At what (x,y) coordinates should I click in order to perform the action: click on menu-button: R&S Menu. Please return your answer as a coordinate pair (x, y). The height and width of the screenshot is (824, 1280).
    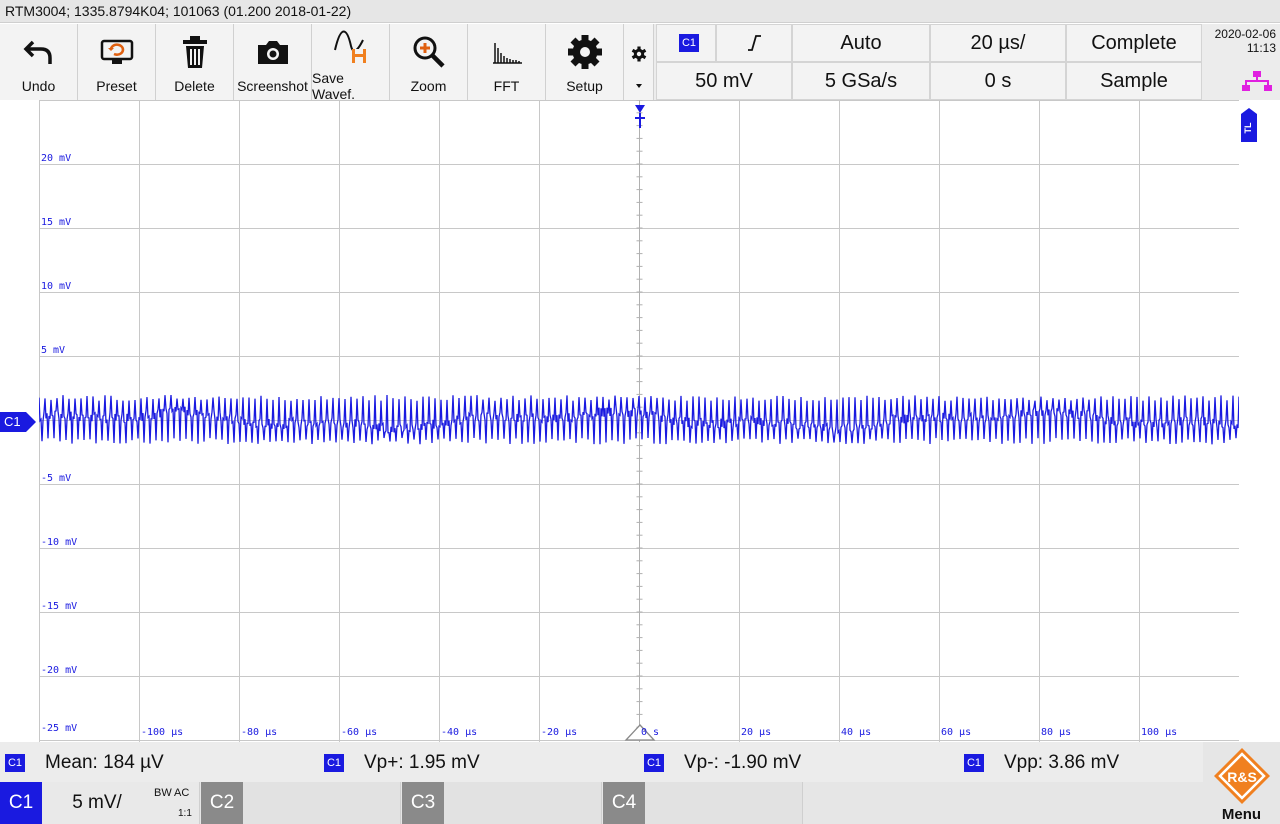
    Looking at the image, I should click on (1241, 783).